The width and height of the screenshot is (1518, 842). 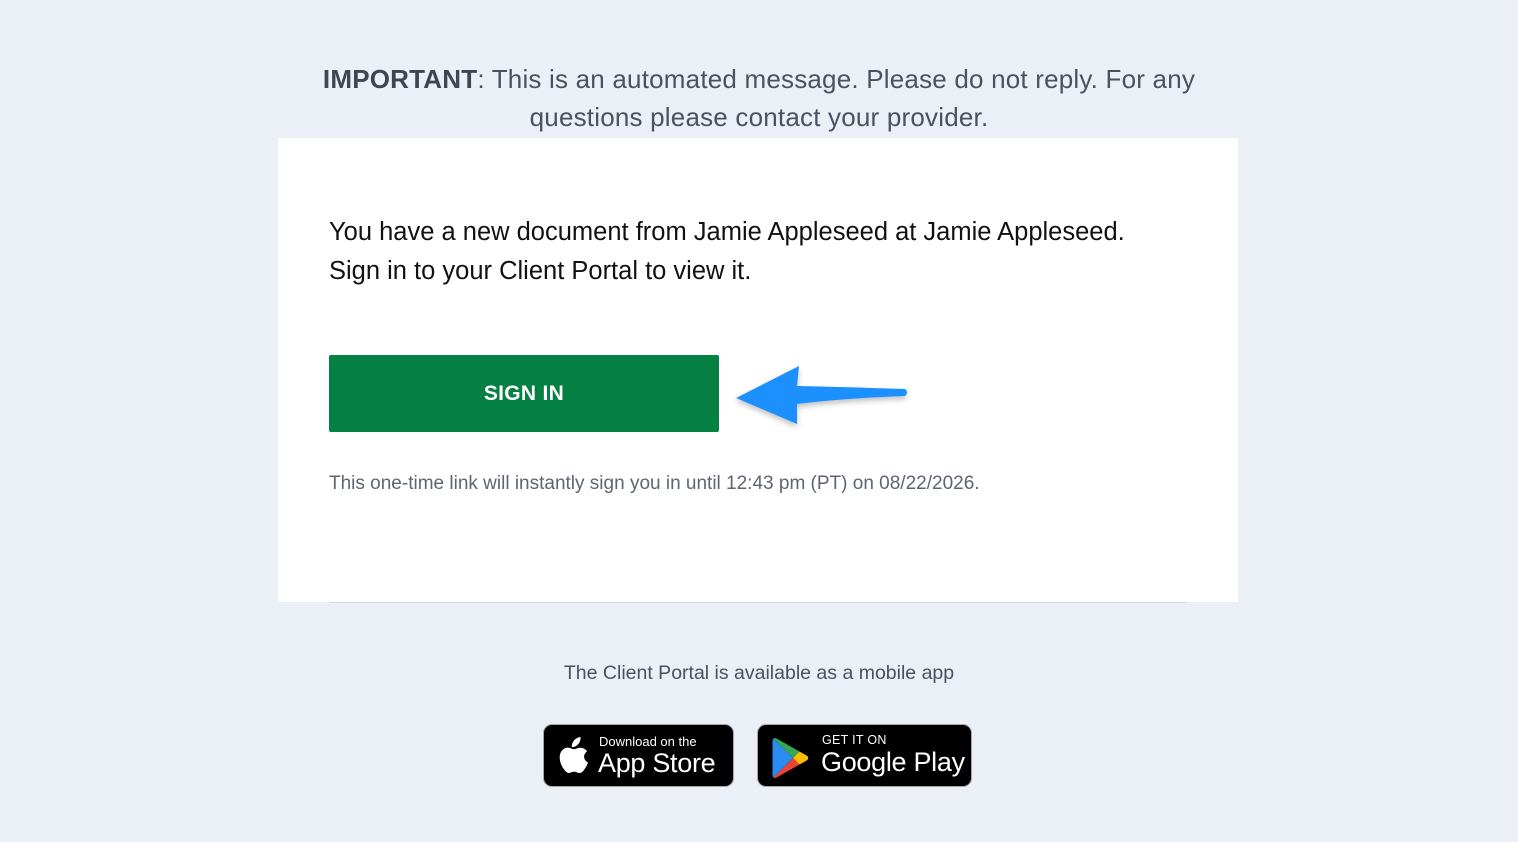 I want to click on google-play-icon, so click(x=790, y=758).